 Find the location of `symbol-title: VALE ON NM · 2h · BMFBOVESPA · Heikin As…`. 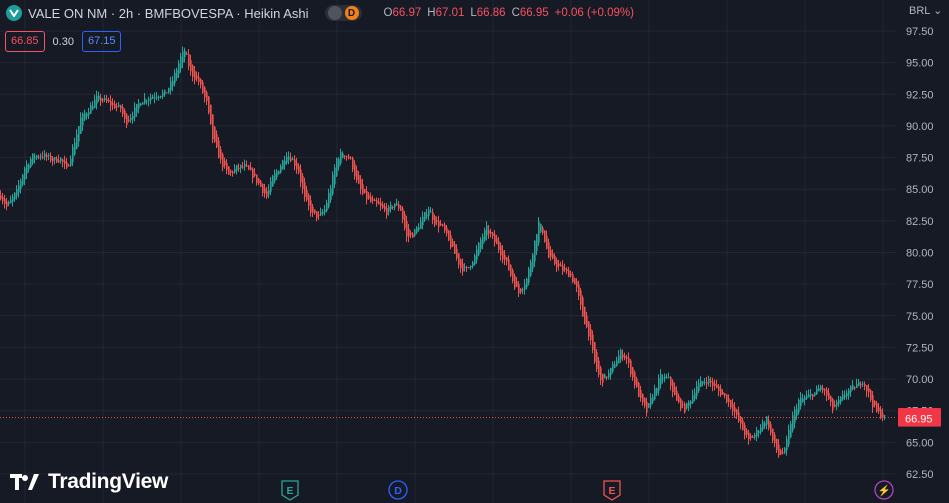

symbol-title: VALE ON NM · 2h · BMFBOVESPA · Heikin As… is located at coordinates (168, 13).